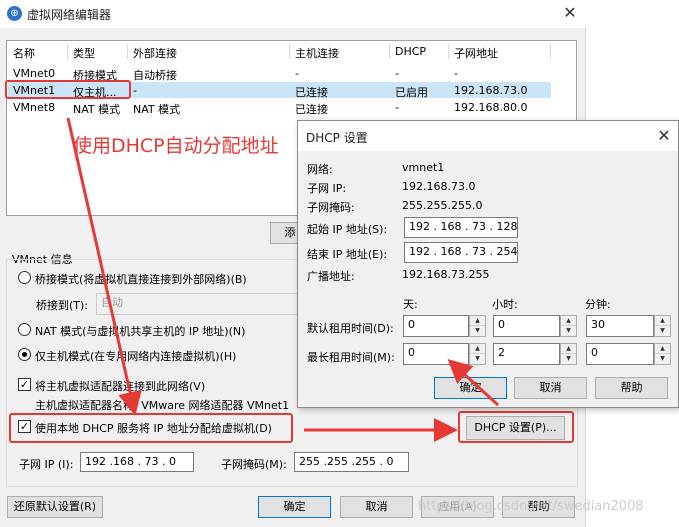 The width and height of the screenshot is (679, 527). Describe the element at coordinates (531, 506) in the screenshot. I see `watermark-text: https://blog.csdn.net/swedian2008` at that location.